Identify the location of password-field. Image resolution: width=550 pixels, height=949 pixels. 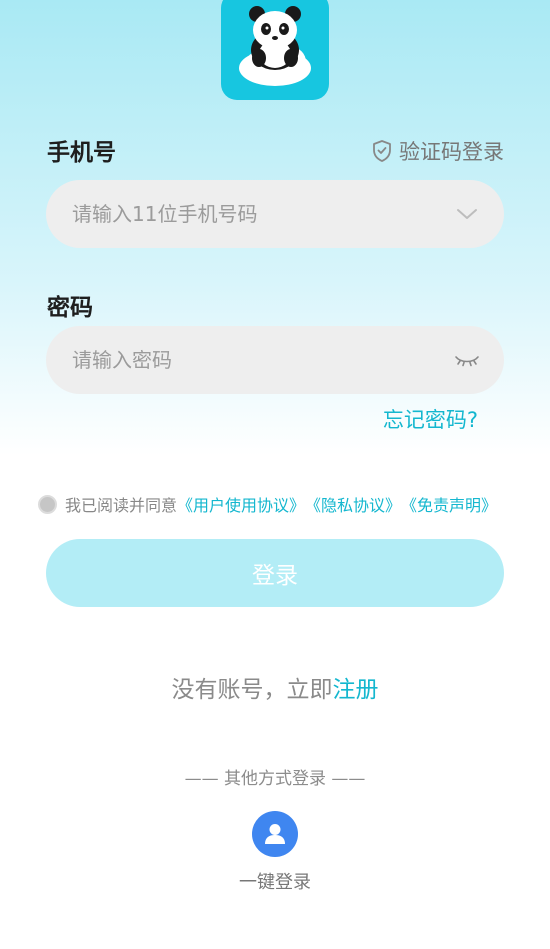
(275, 360).